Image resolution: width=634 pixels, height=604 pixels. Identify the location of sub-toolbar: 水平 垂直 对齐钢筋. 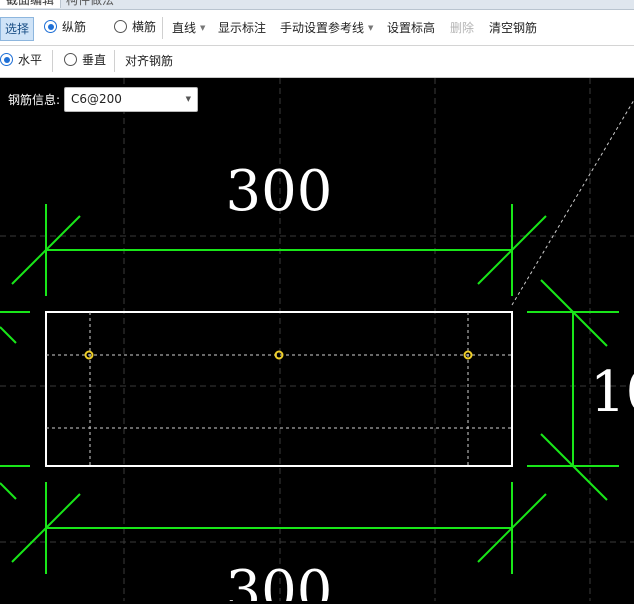
(317, 62).